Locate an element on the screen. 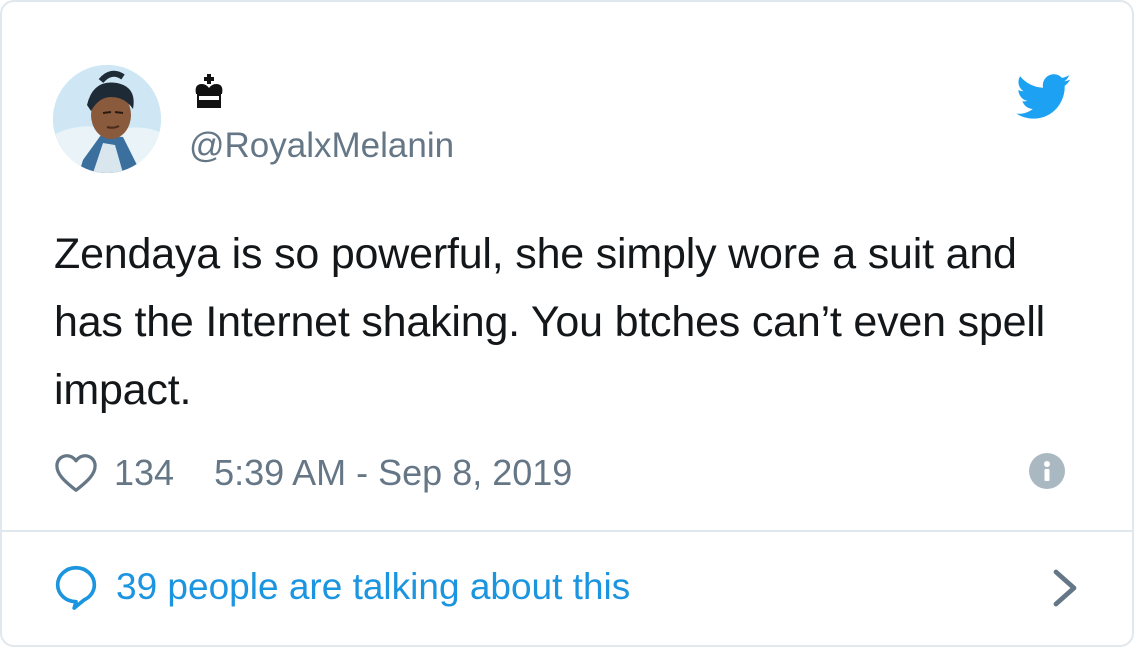  talking-label: 39 people are talking about this is located at coordinates (373, 586).